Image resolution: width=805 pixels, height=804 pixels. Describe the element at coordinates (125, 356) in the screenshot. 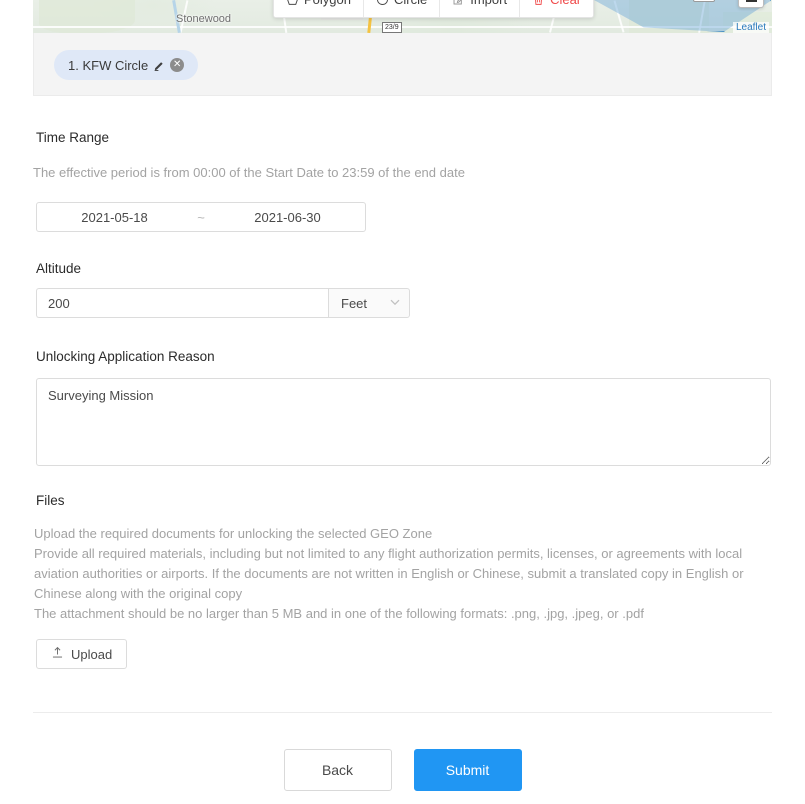

I see `reason-label: Unlocking Application Reason` at that location.